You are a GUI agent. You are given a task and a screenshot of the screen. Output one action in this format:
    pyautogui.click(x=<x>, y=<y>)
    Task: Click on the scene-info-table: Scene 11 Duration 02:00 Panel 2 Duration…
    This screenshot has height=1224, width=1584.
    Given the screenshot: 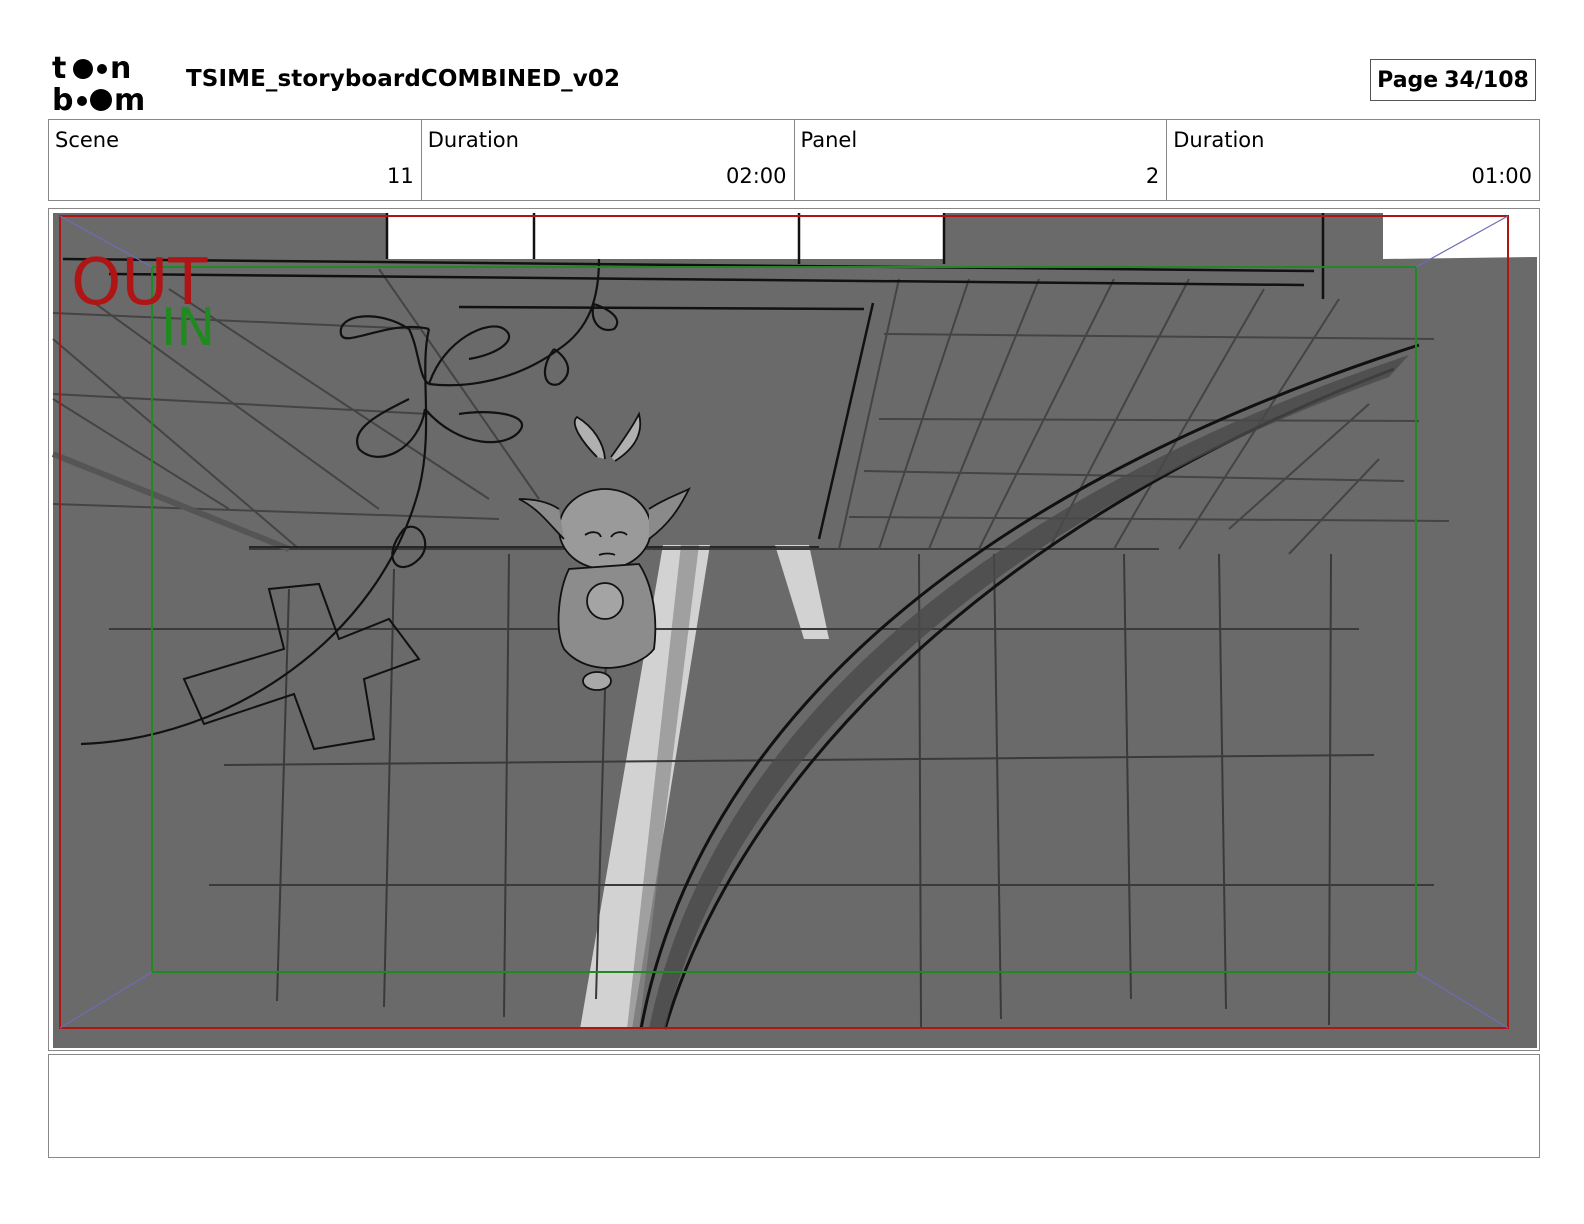 What is the action you would take?
    pyautogui.click(x=794, y=160)
    